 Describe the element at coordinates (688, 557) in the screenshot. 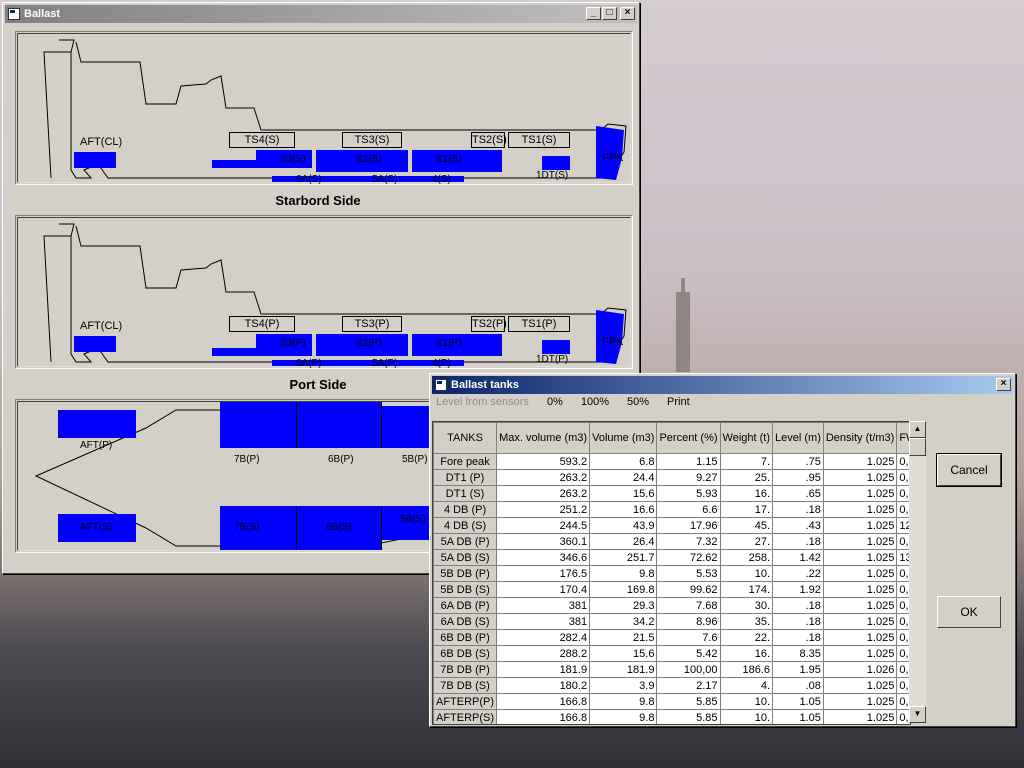

I see `table-cell: 72.62` at that location.